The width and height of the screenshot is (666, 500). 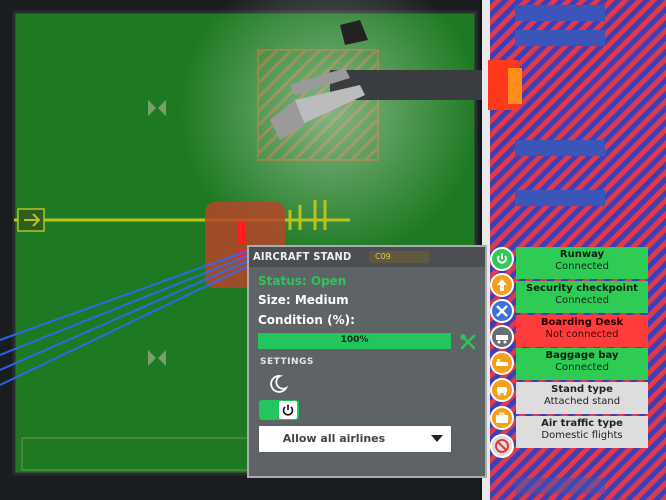 I want to click on requirement-security-checkpoint: Security checkpoint Connected, so click(x=582, y=297).